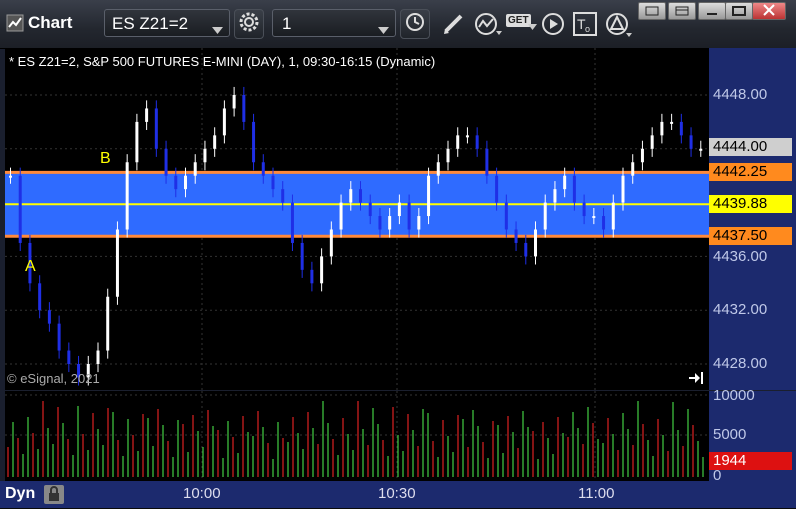 Image resolution: width=796 pixels, height=509 pixels. What do you see at coordinates (15, 23) in the screenshot?
I see `chart-window-icon` at bounding box center [15, 23].